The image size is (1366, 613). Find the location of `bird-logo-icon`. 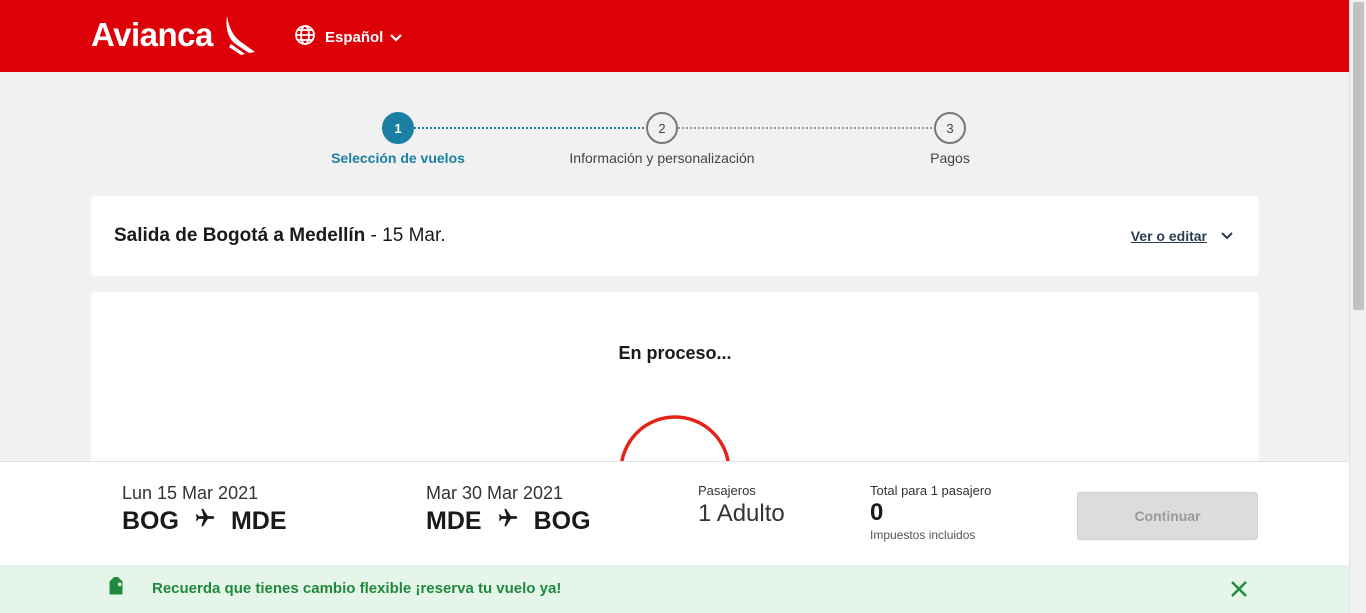

bird-logo-icon is located at coordinates (238, 37).